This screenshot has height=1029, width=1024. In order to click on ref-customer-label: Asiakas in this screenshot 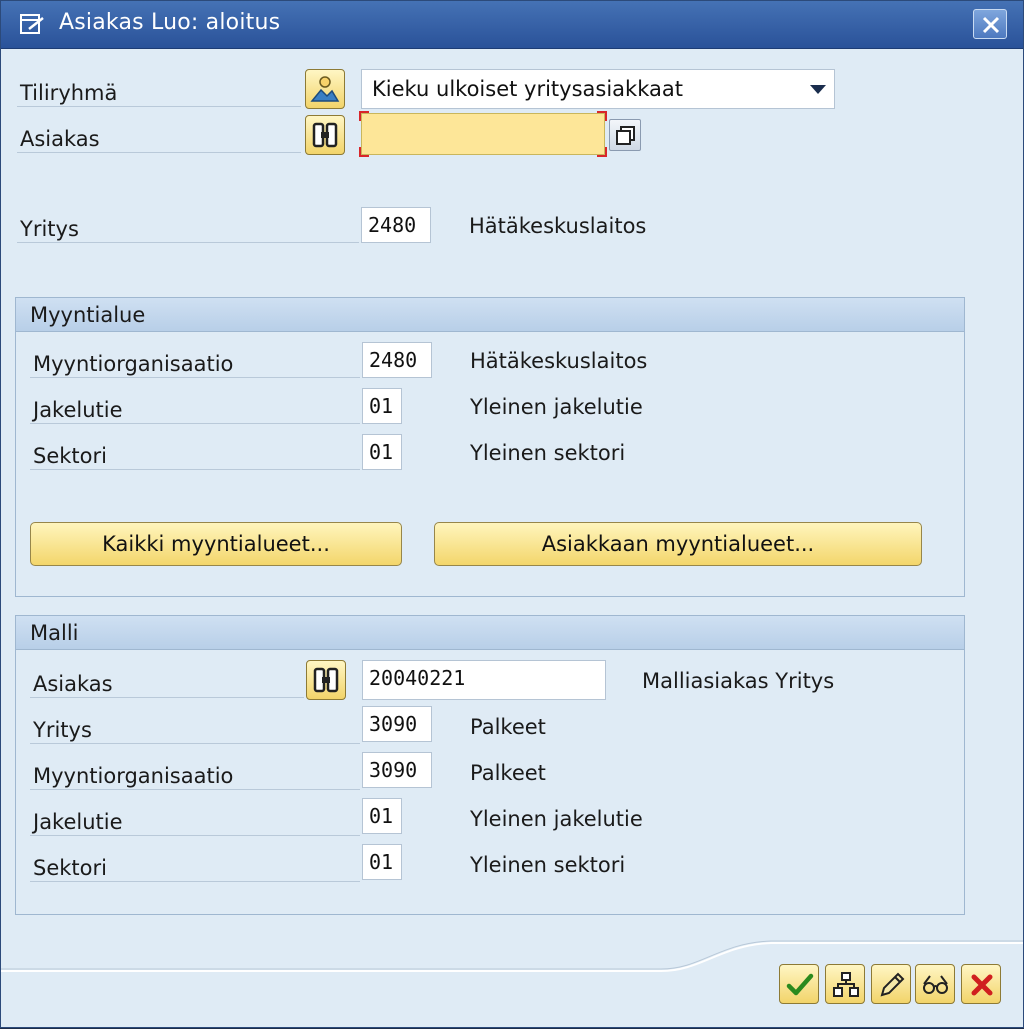, I will do `click(167, 682)`.